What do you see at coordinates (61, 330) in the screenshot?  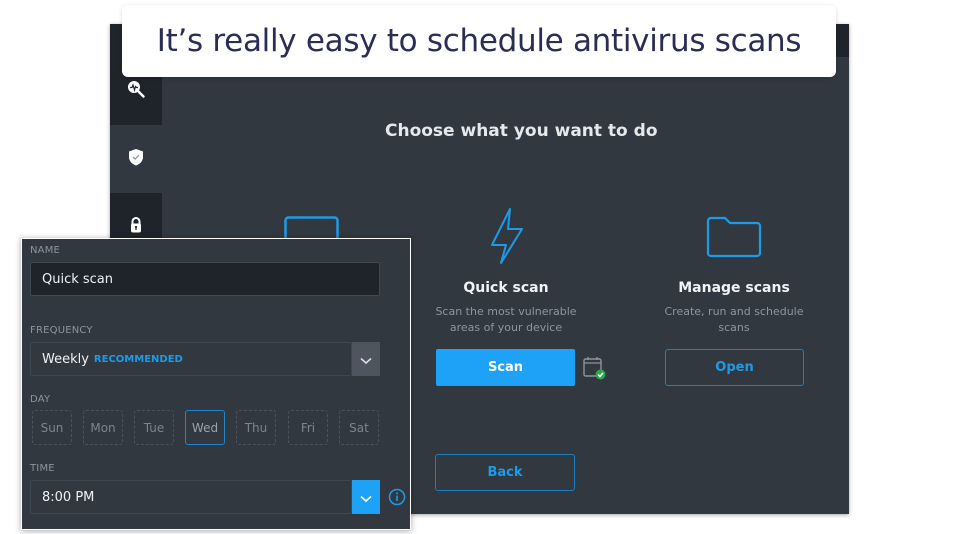 I see `frequency-label: FREQUENCY` at bounding box center [61, 330].